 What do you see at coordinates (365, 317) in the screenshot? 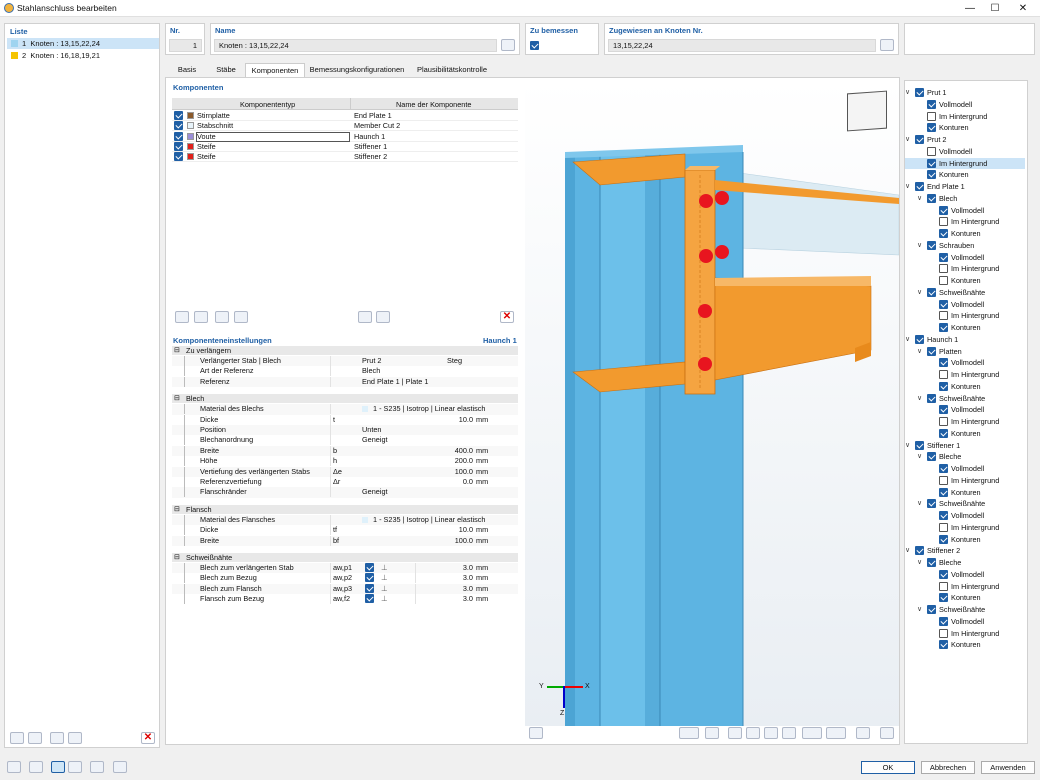
I see `library-button` at bounding box center [365, 317].